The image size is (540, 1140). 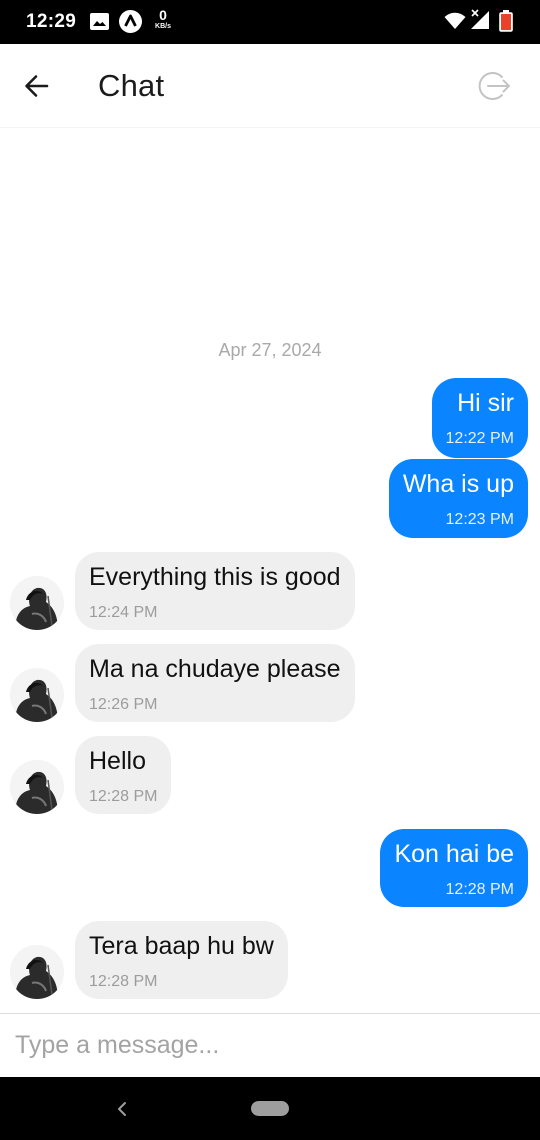 I want to click on message-time: 12:23 PM, so click(x=479, y=519).